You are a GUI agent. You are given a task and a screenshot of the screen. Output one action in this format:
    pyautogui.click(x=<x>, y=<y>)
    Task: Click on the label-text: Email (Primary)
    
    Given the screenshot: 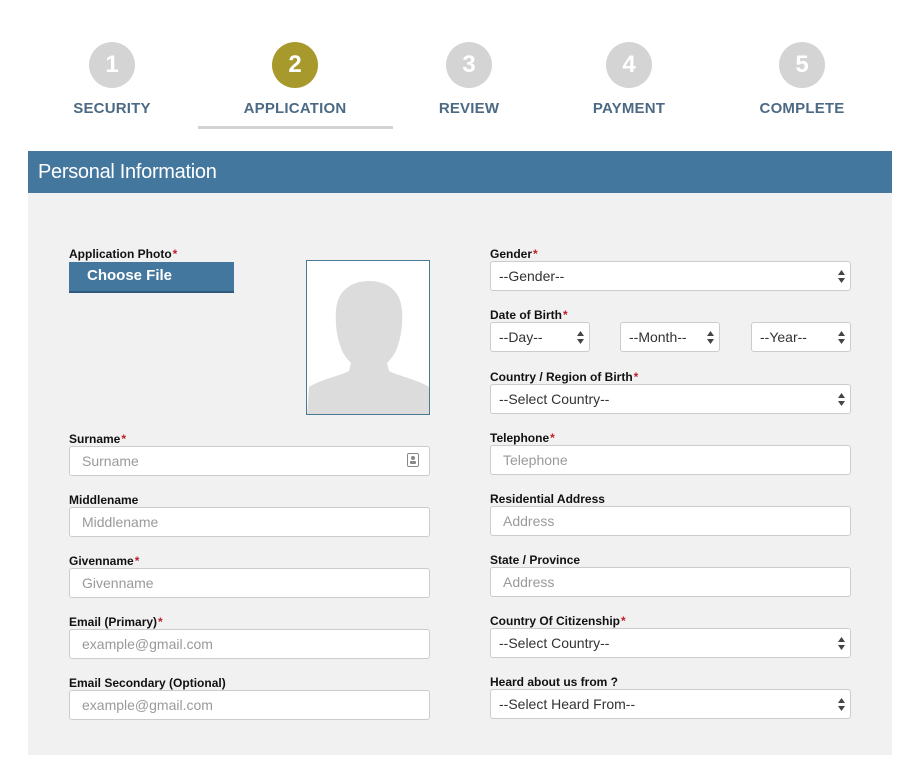 What is the action you would take?
    pyautogui.click(x=113, y=622)
    